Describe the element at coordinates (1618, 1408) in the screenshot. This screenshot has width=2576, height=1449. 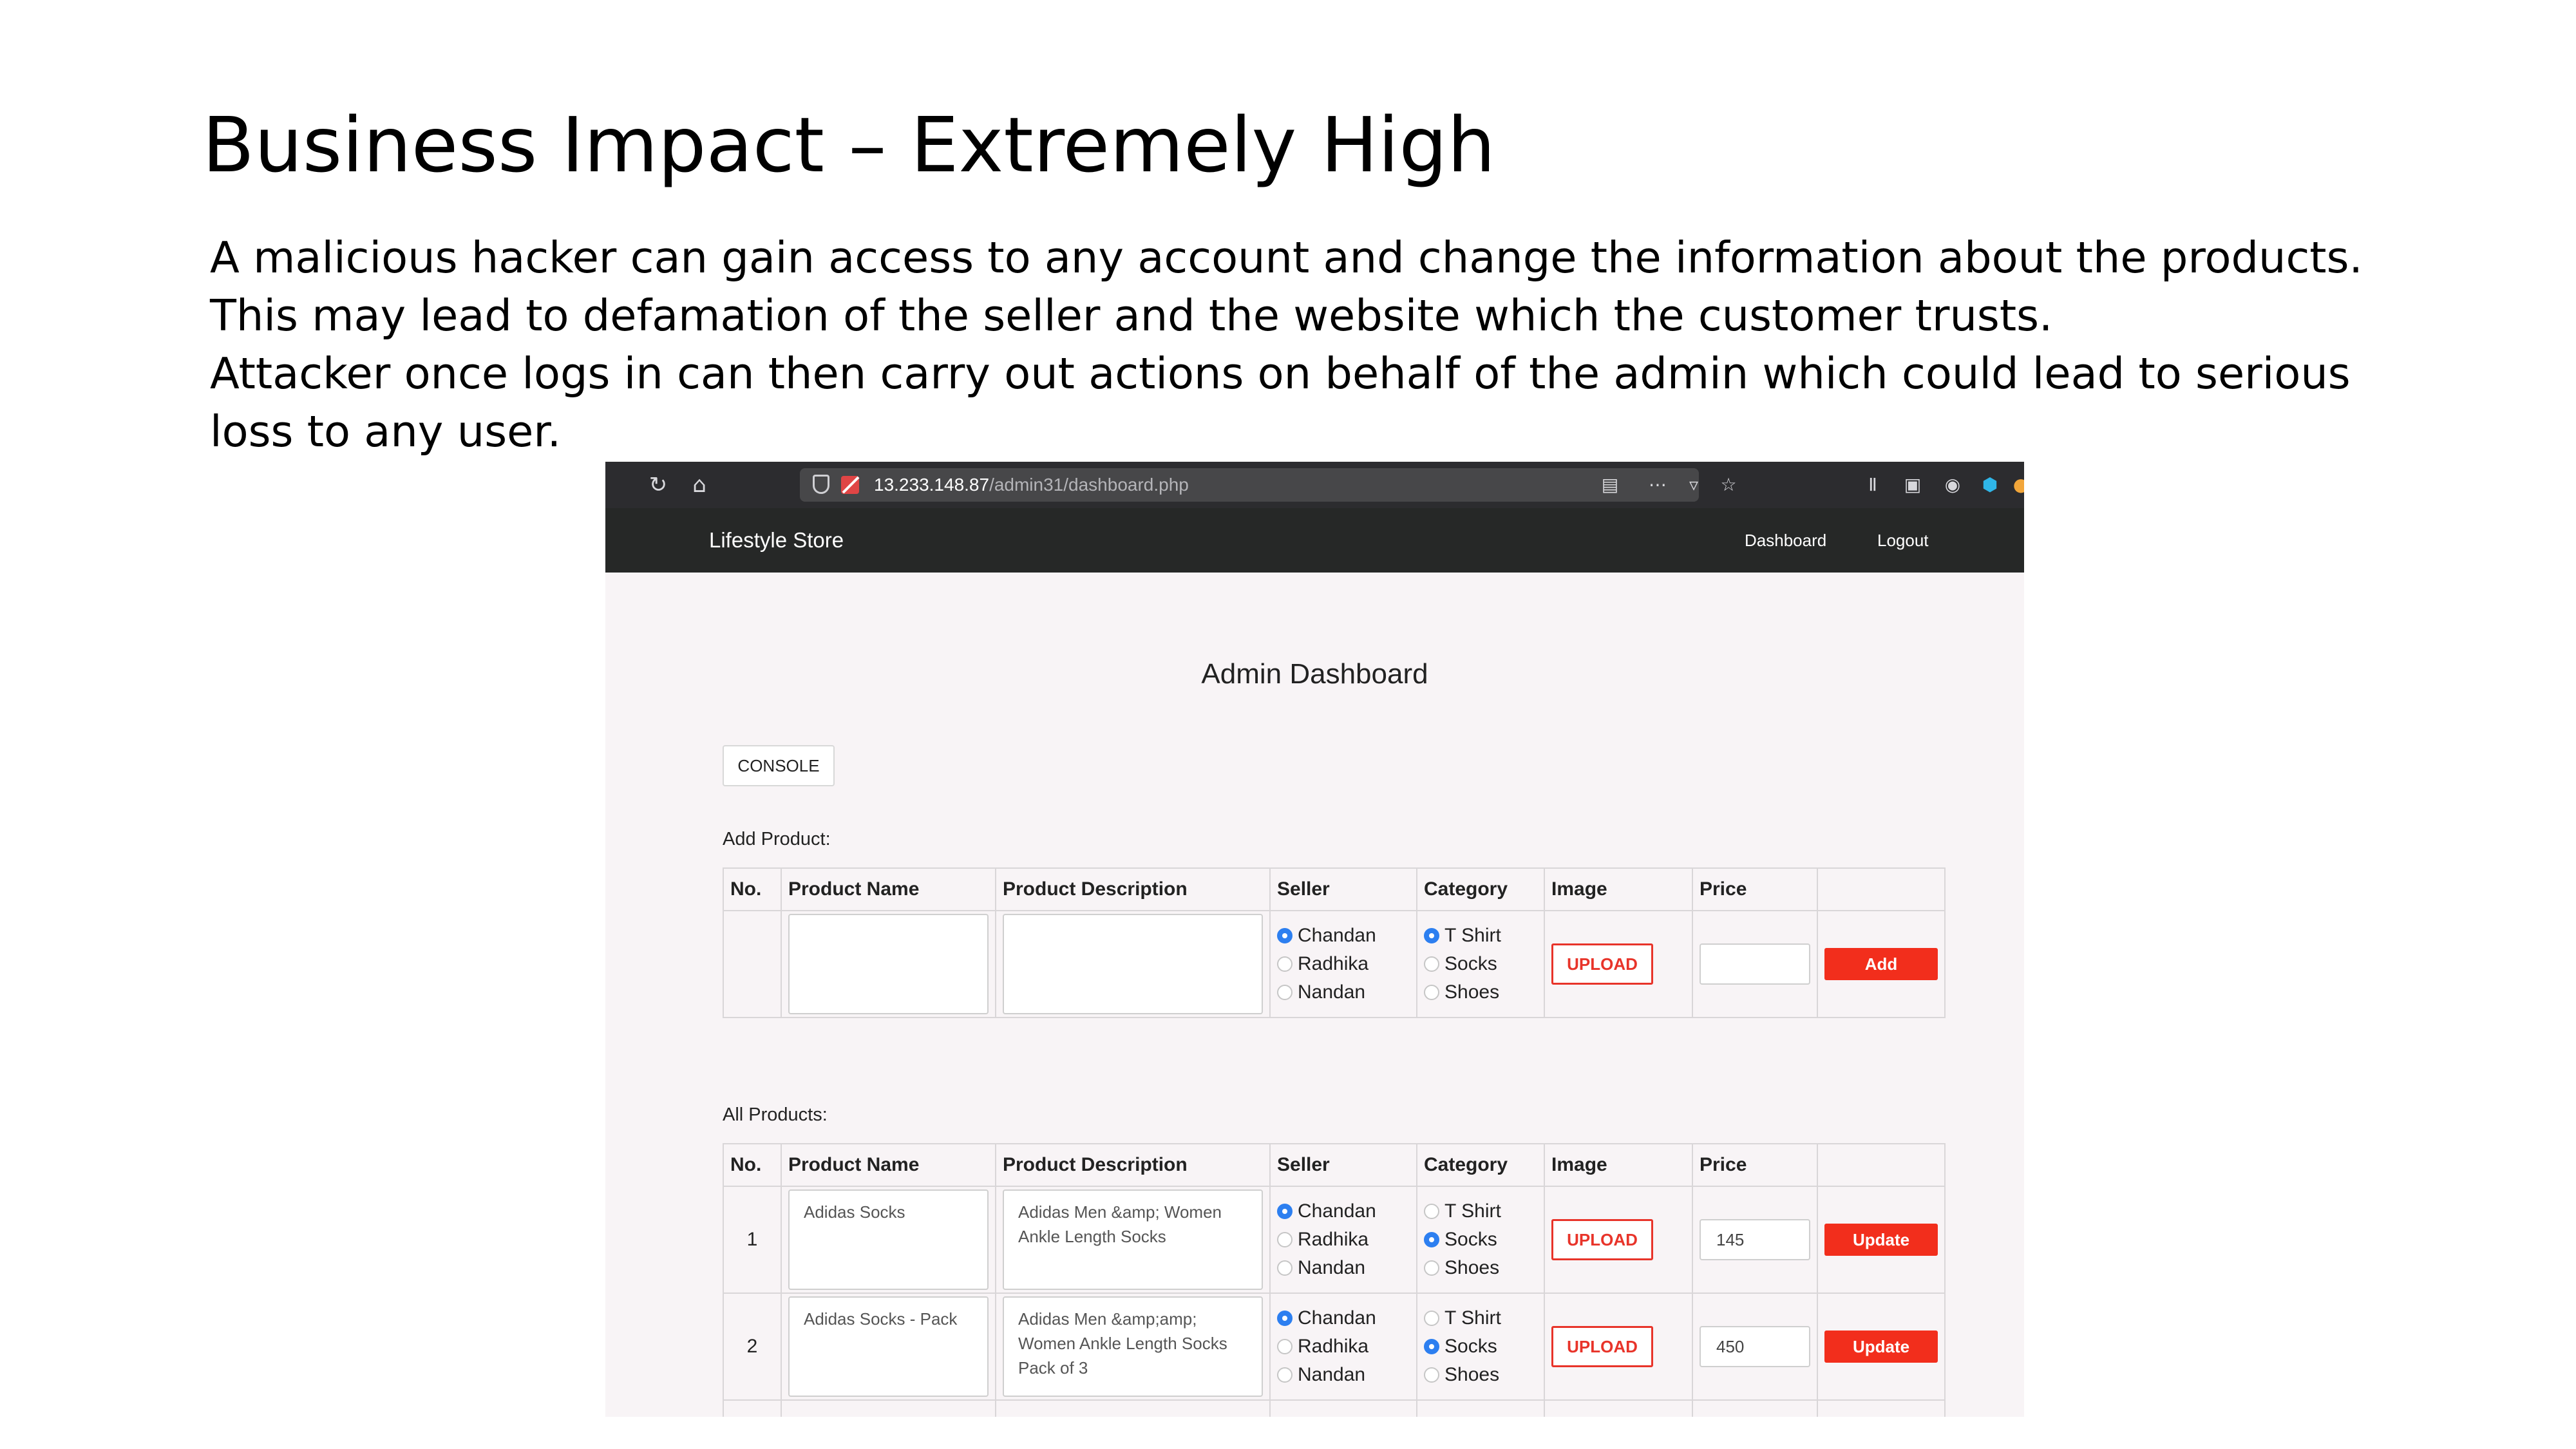
I see `cell-image` at that location.